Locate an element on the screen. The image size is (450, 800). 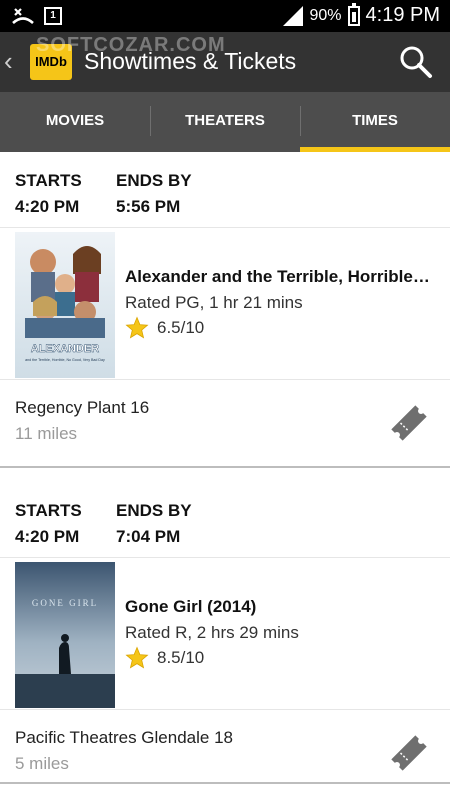
poster-title: ALEXANDER is located at coordinates (65, 349).